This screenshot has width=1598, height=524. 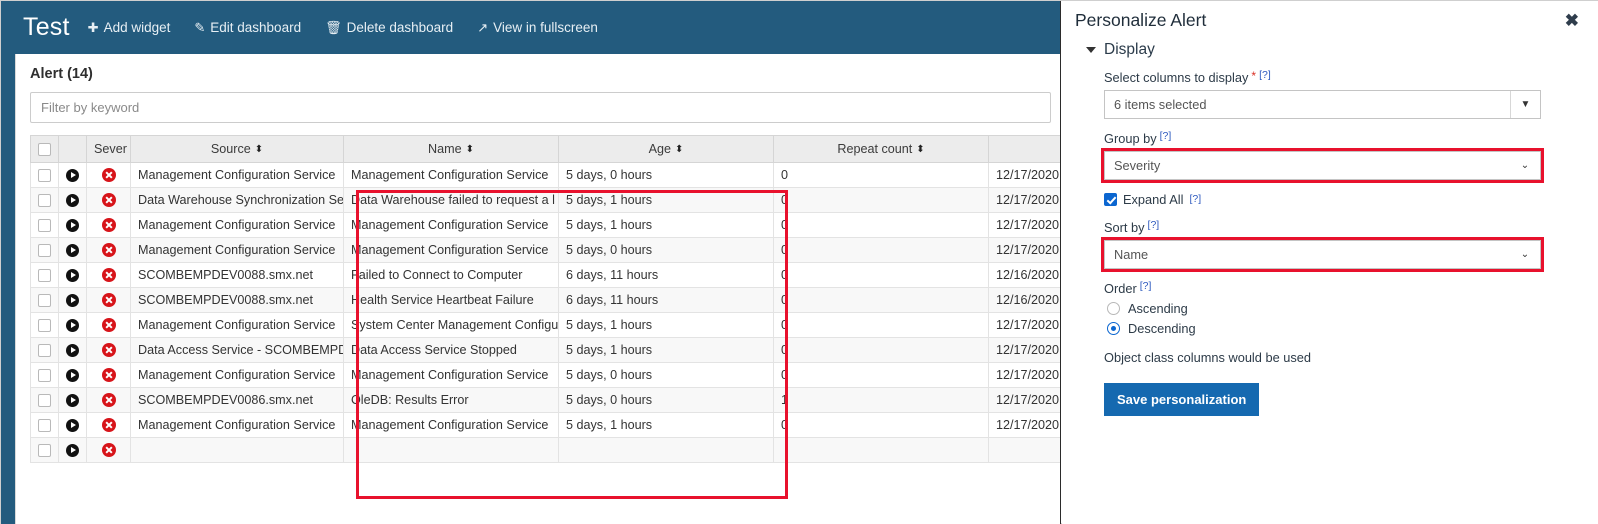 I want to click on delete-dashboard-button: 🗑 Delete dashboard, so click(x=389, y=27).